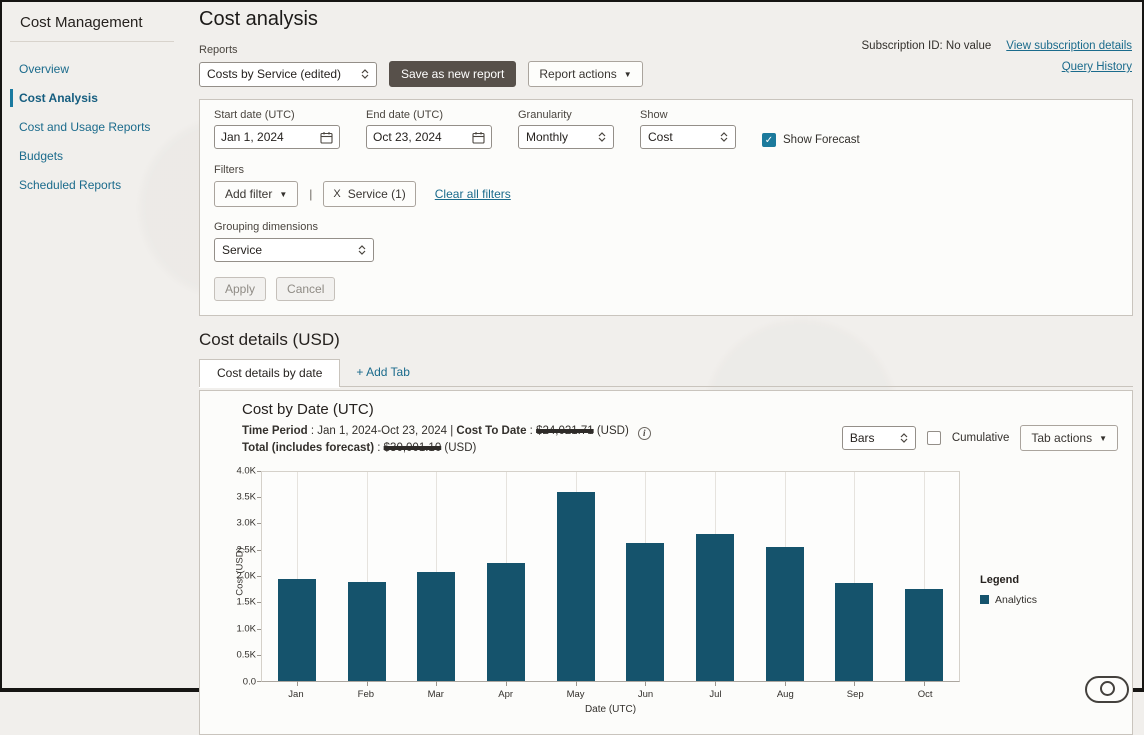 The image size is (1144, 735). What do you see at coordinates (506, 694) in the screenshot?
I see `x-tick-label-apr: Apr` at bounding box center [506, 694].